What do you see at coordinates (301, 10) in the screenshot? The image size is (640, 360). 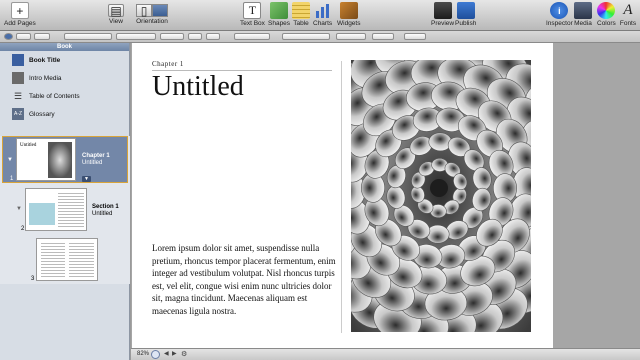 I see `table-icon` at bounding box center [301, 10].